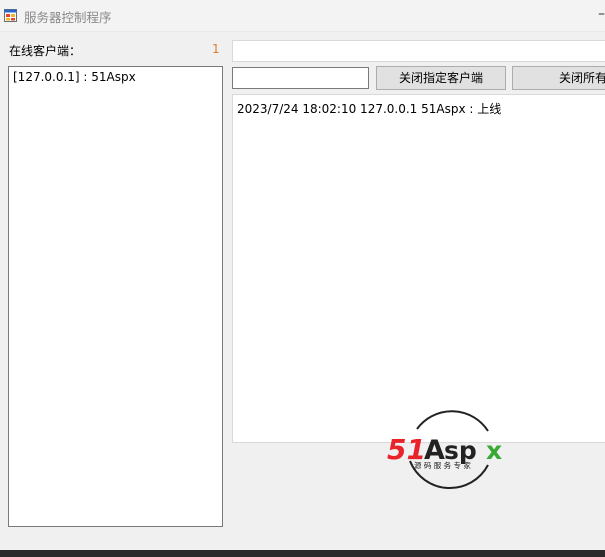 Image resolution: width=605 pixels, height=557 pixels. What do you see at coordinates (444, 449) in the screenshot?
I see `watermark-logo: 51 A sp x 源 码 服 务 专 家` at bounding box center [444, 449].